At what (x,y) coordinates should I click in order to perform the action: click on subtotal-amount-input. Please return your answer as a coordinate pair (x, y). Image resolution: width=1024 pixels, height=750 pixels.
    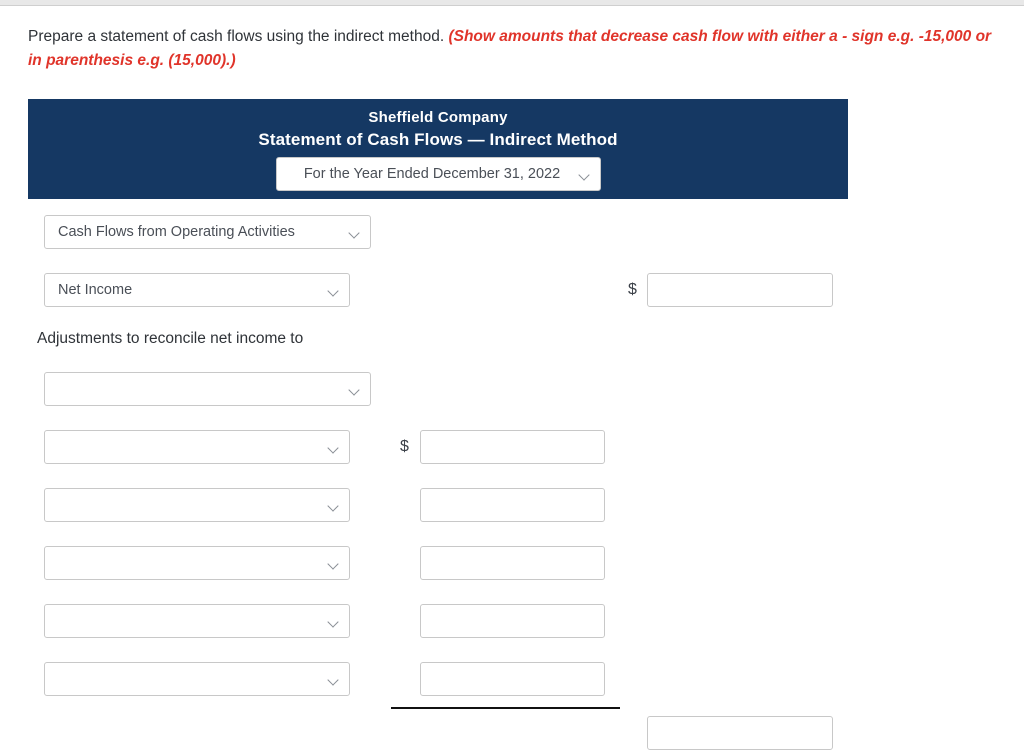
    Looking at the image, I should click on (740, 733).